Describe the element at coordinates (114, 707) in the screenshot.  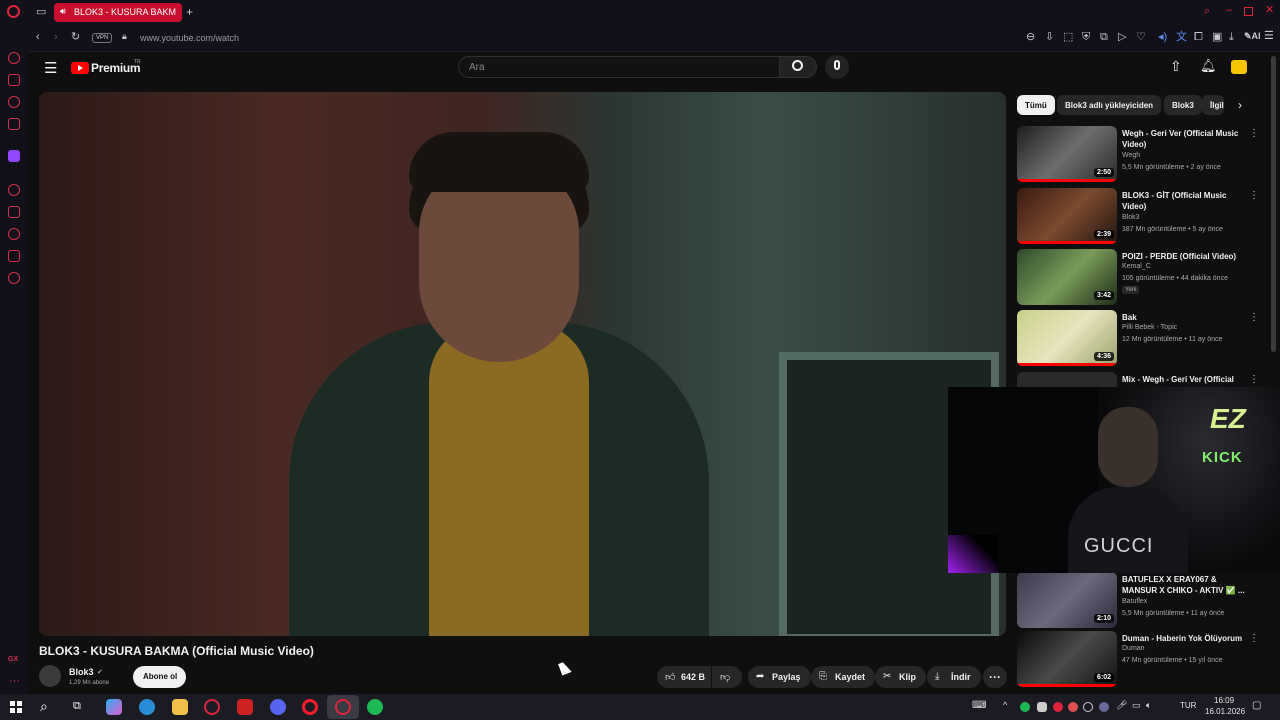
I see `copilot-icon` at that location.